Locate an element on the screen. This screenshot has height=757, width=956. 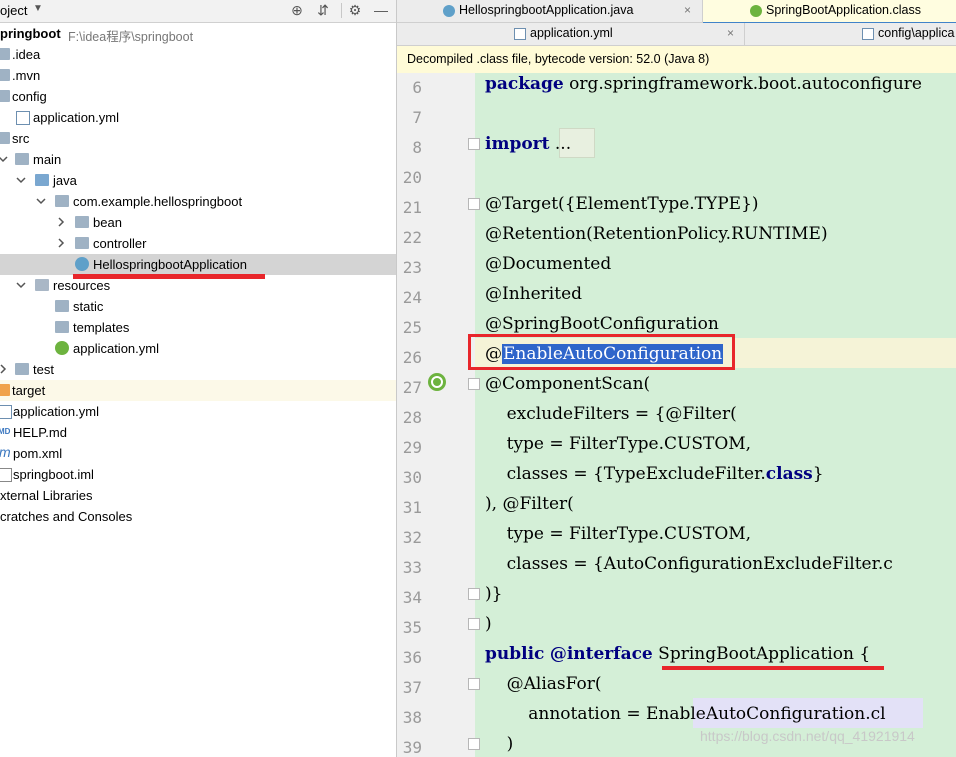
tree-item-label: src is located at coordinates (21, 138).